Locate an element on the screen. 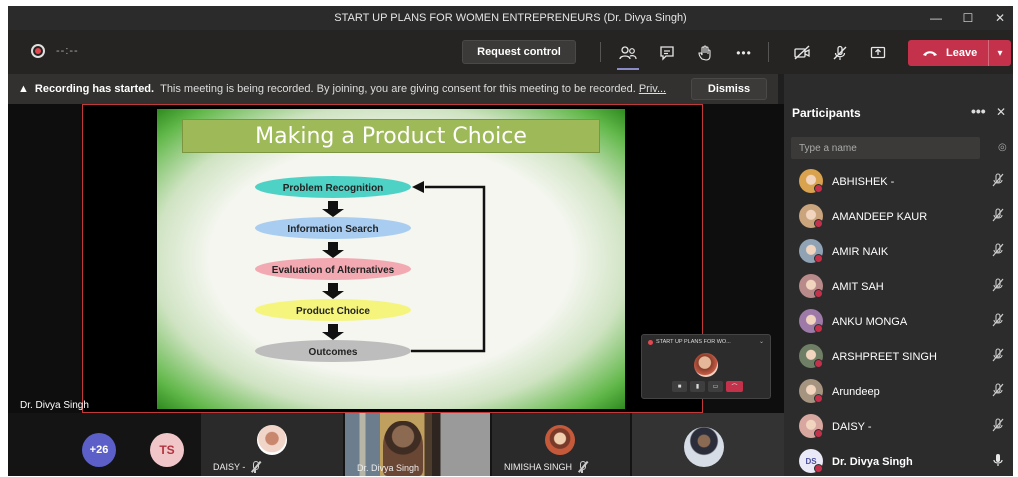 This screenshot has height=477, width=1018. call-toolbar: --:-- Request control ••• Leave ▾ is located at coordinates (510, 52).